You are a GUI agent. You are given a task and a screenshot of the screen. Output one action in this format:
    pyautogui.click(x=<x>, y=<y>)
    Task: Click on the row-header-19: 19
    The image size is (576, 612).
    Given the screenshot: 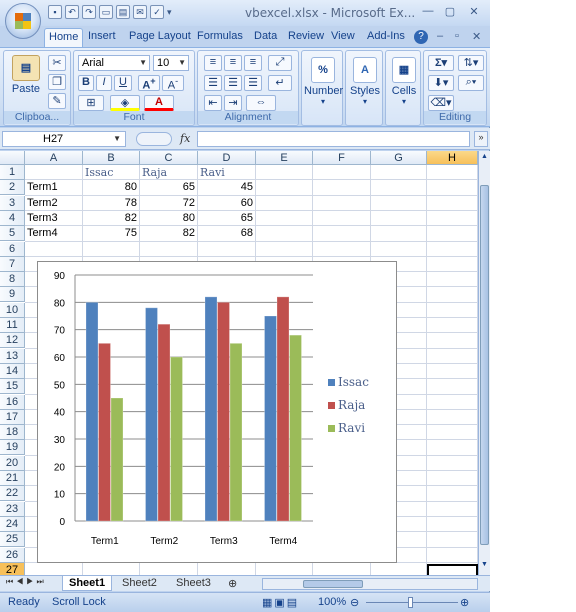 What is the action you would take?
    pyautogui.click(x=12, y=448)
    